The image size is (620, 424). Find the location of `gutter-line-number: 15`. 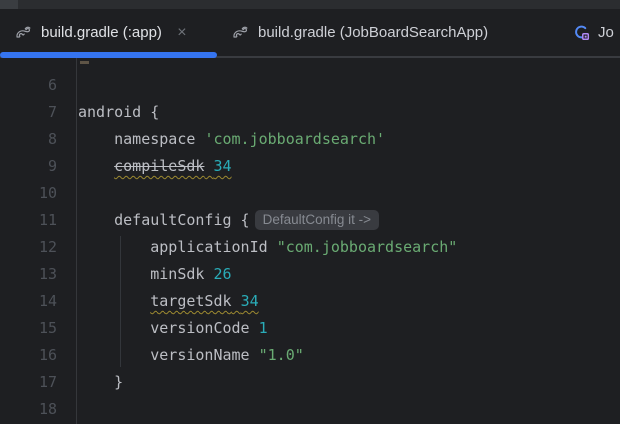

gutter-line-number: 15 is located at coordinates (38, 328).